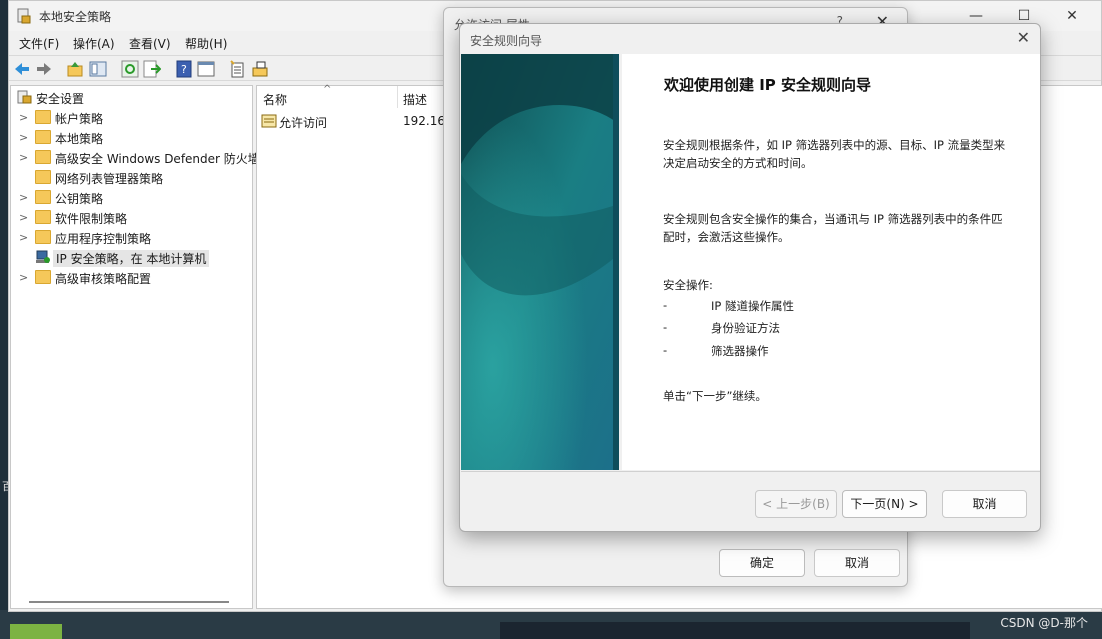  Describe the element at coordinates (129, 602) in the screenshot. I see `horizontal-scrollbar` at that location.